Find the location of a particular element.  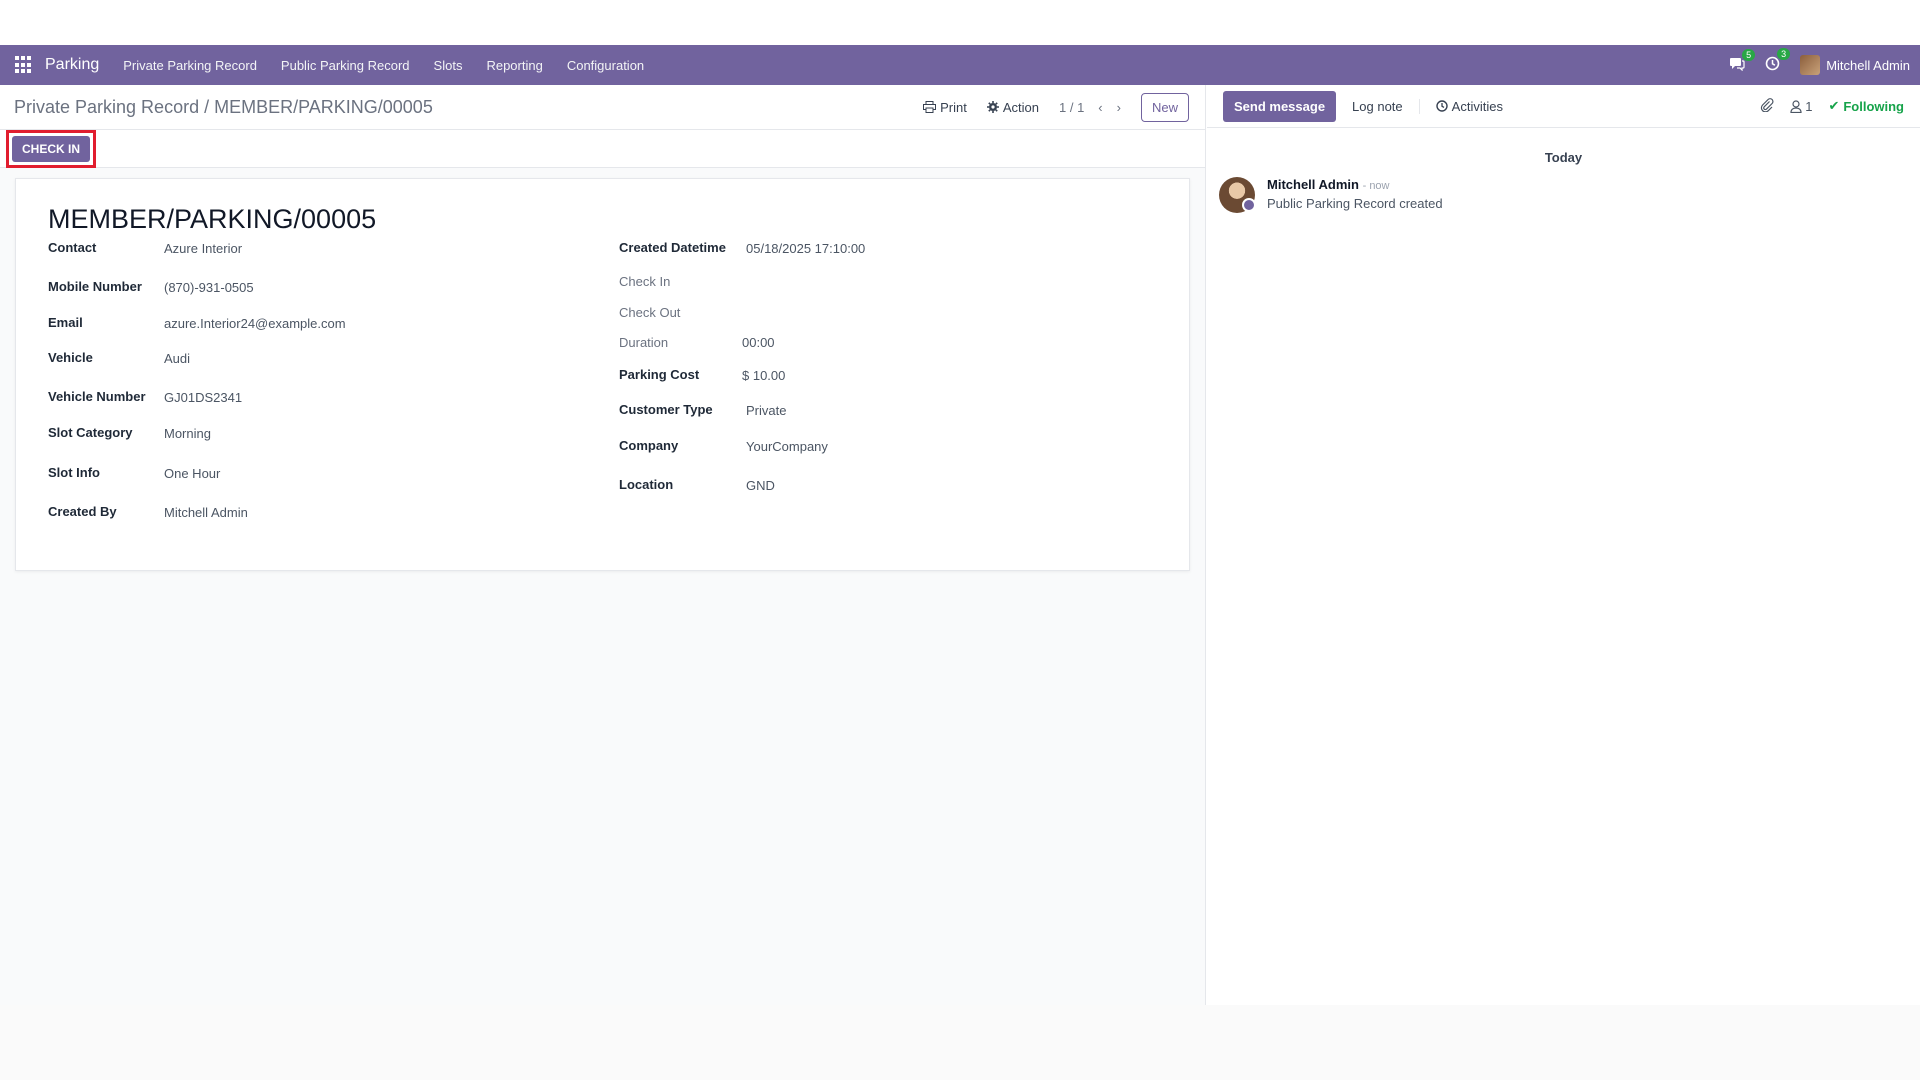

field-label-vehicle: Vehicle is located at coordinates (70, 357).